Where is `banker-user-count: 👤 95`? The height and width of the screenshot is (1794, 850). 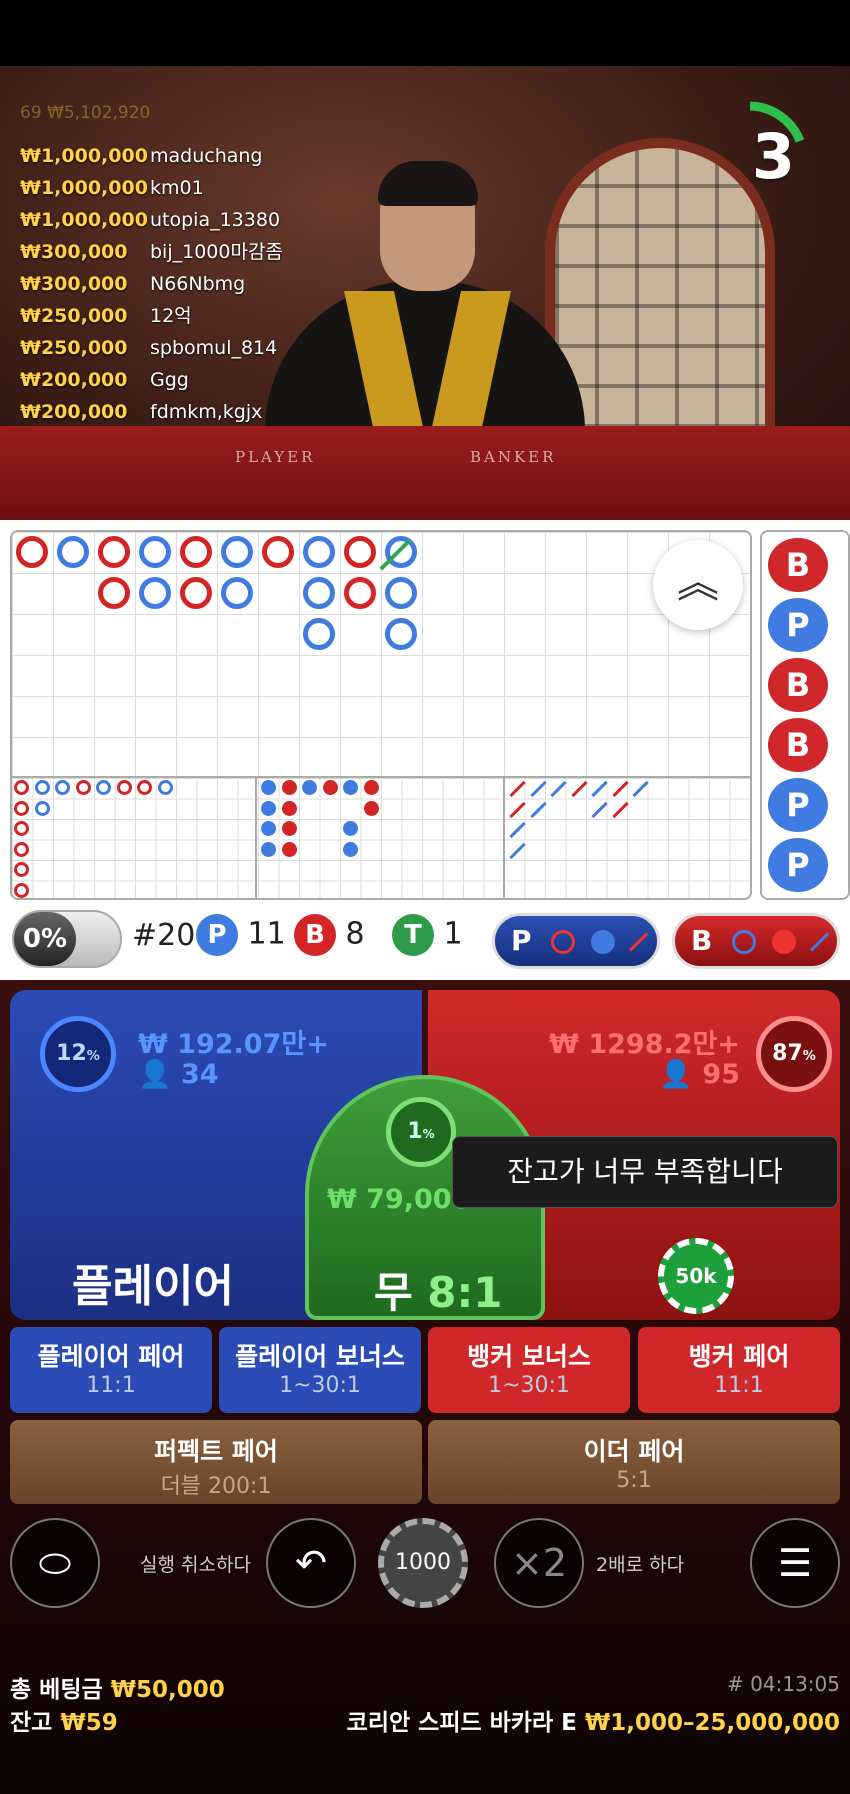
banker-user-count: 👤 95 is located at coordinates (699, 1074).